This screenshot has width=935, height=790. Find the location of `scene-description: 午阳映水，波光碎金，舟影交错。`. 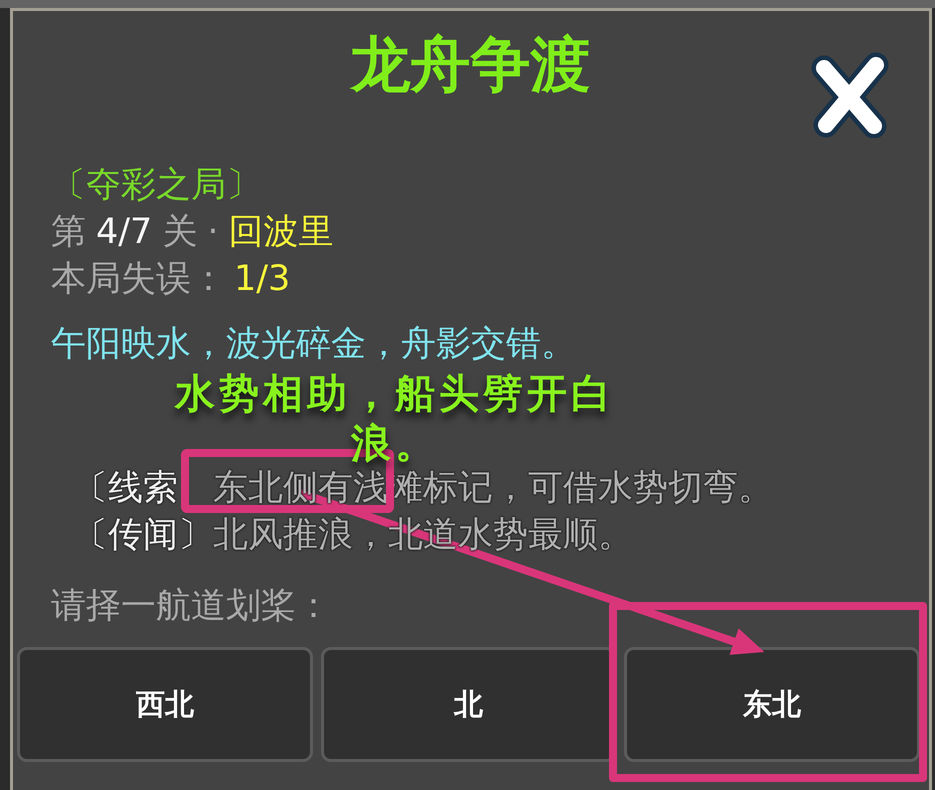

scene-description: 午阳映水，波光碎金，舟影交错。 is located at coordinates (313, 344).